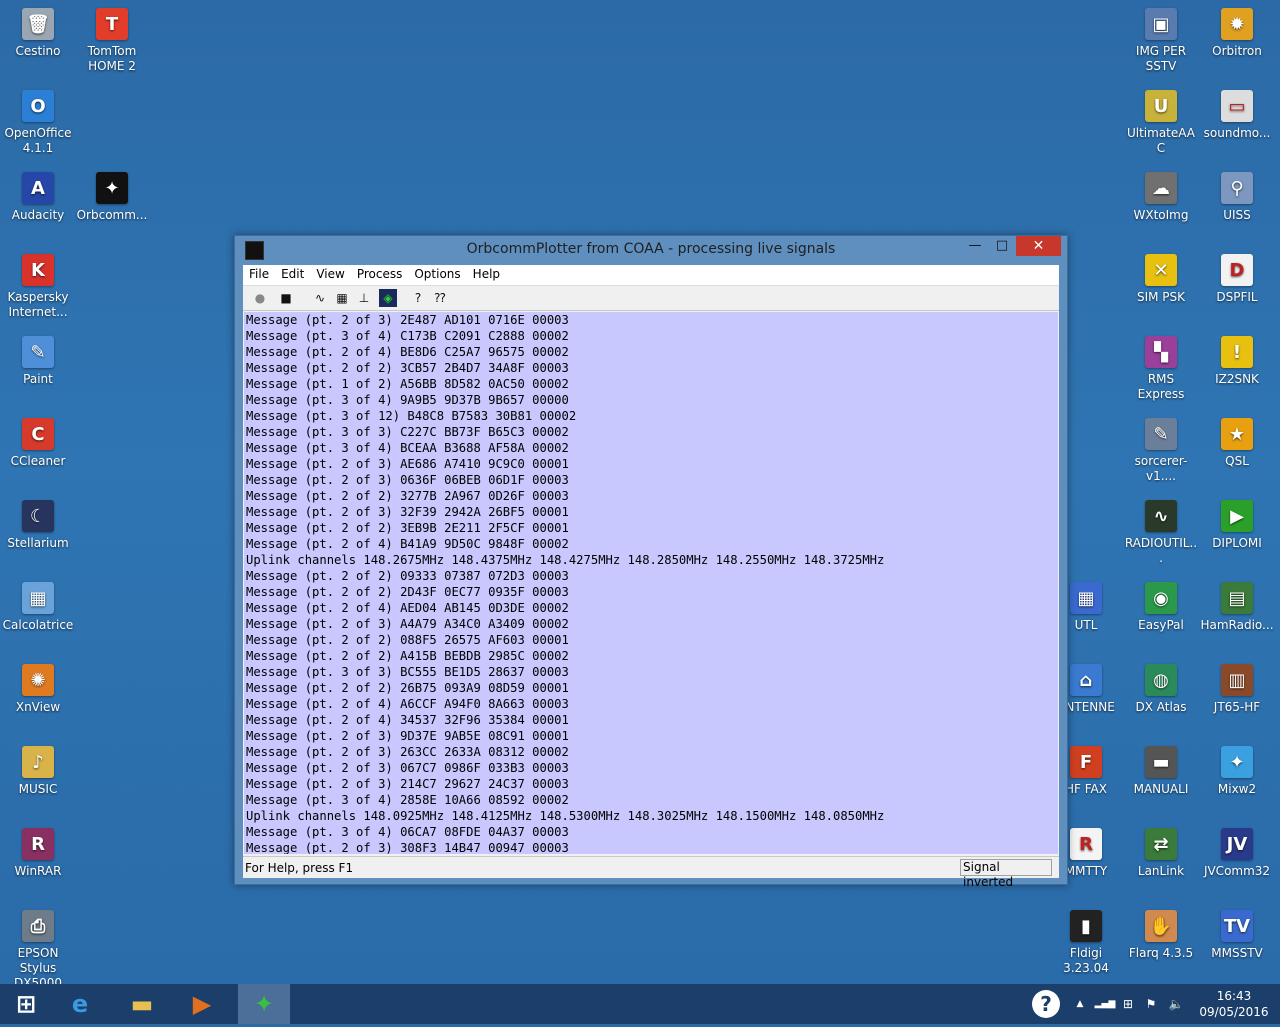 The image size is (1280, 1027). I want to click on desktop-shortcut-label: RMS Express, so click(1161, 386).